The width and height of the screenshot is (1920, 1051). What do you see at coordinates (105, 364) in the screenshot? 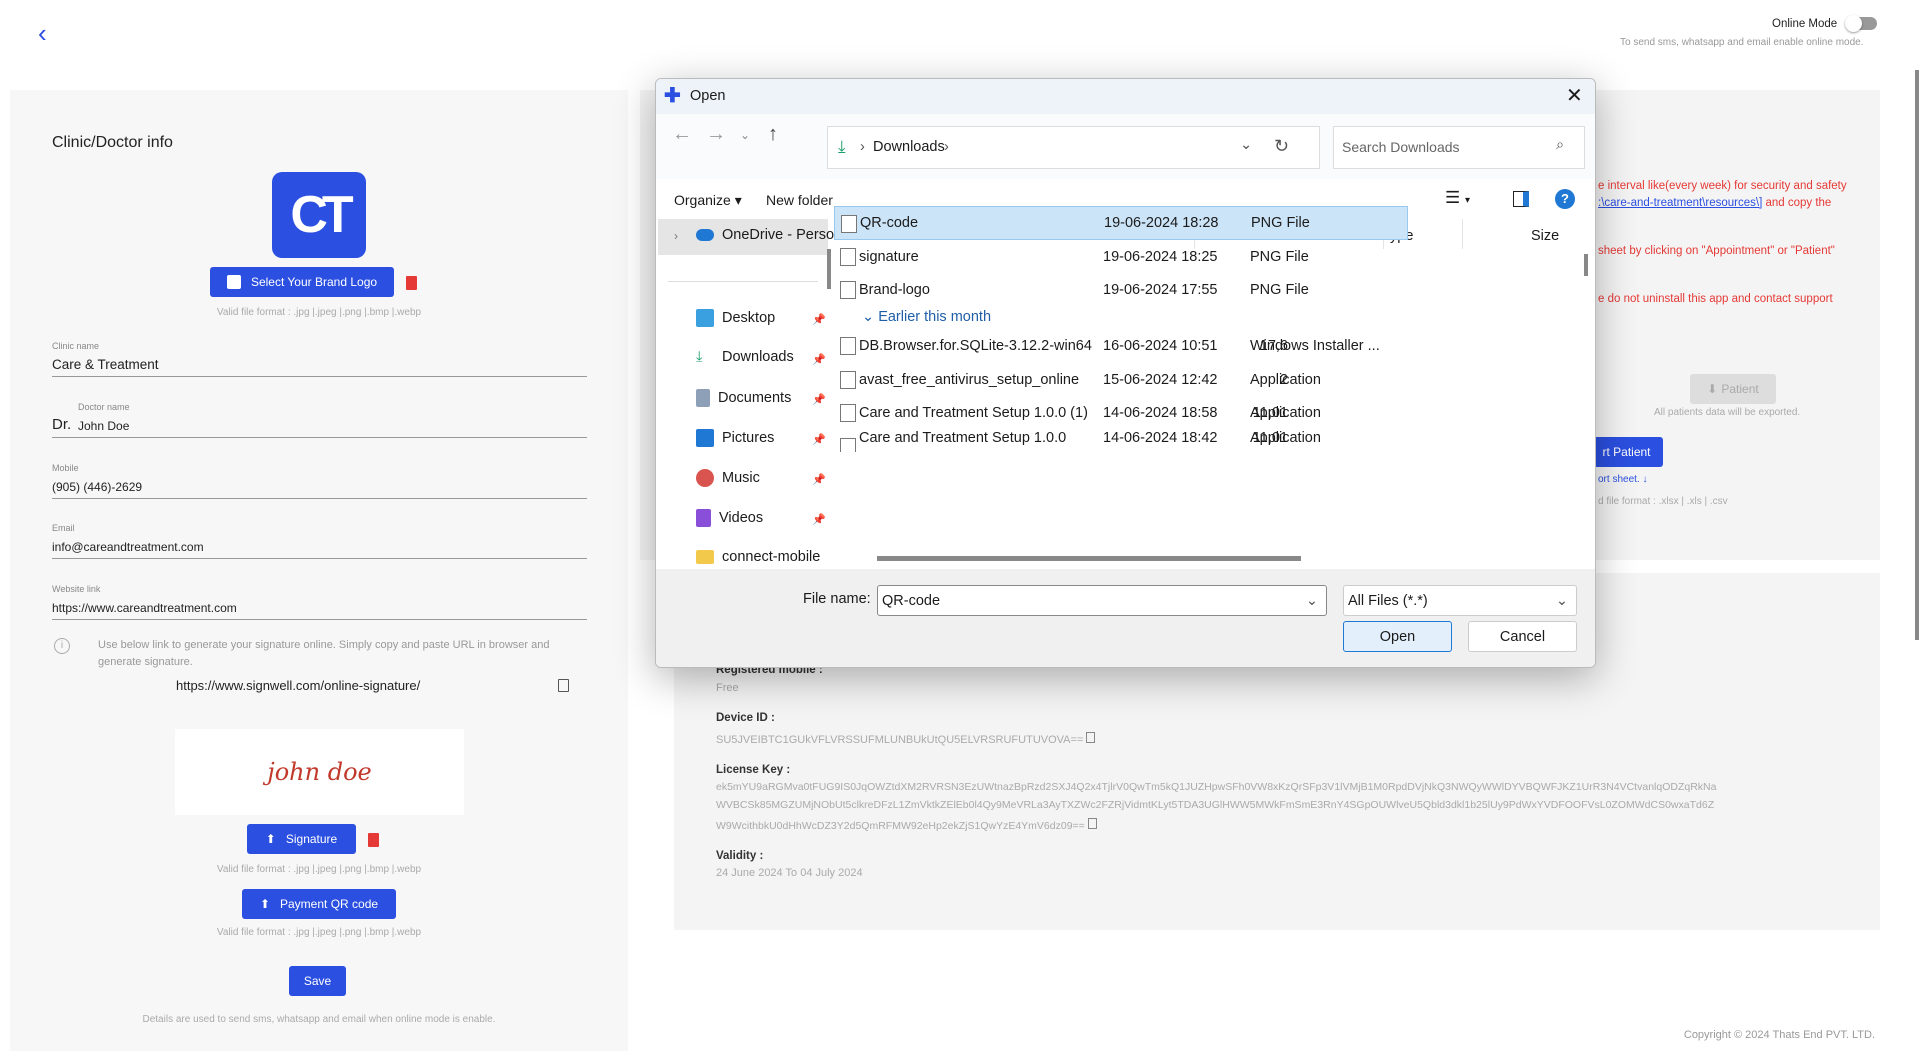
I see `clinic-name-input: Care & Treatment` at bounding box center [105, 364].